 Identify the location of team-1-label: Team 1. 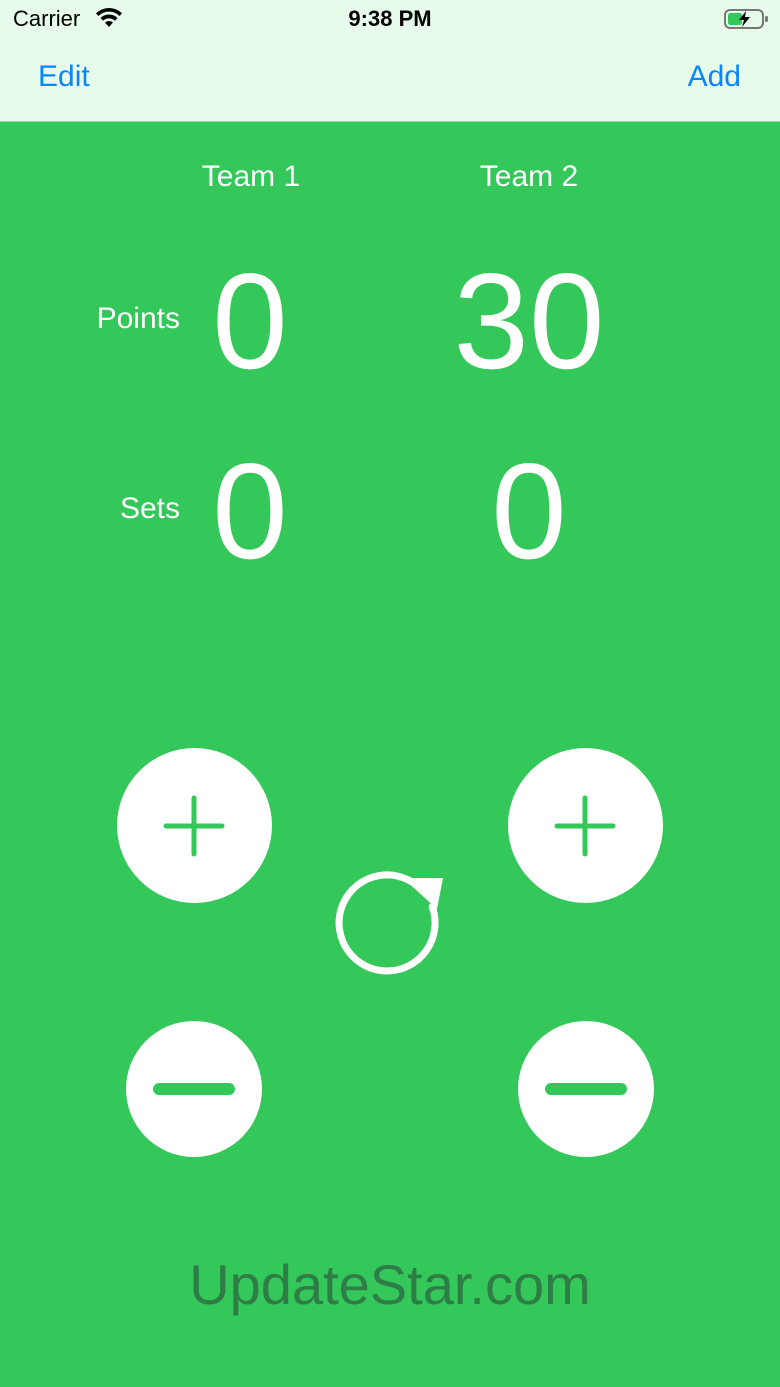
(251, 176).